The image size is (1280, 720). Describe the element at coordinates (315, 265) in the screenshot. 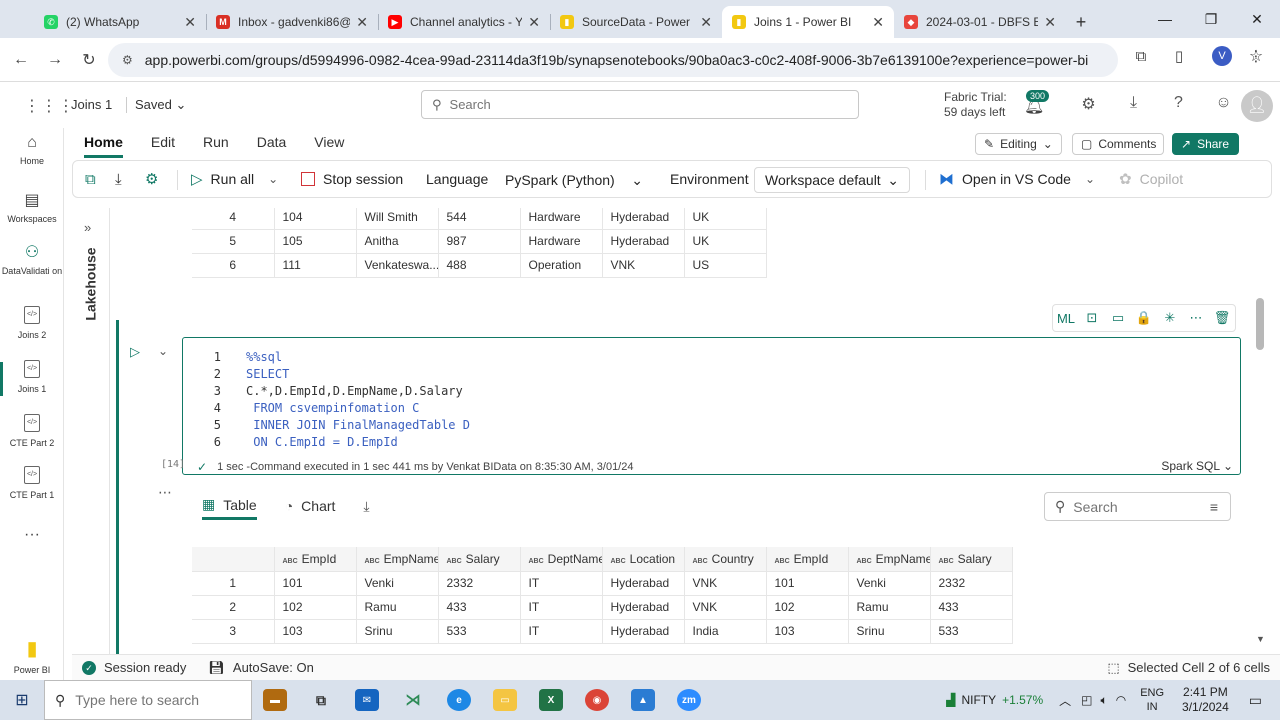

I see `table-cell: 111` at that location.